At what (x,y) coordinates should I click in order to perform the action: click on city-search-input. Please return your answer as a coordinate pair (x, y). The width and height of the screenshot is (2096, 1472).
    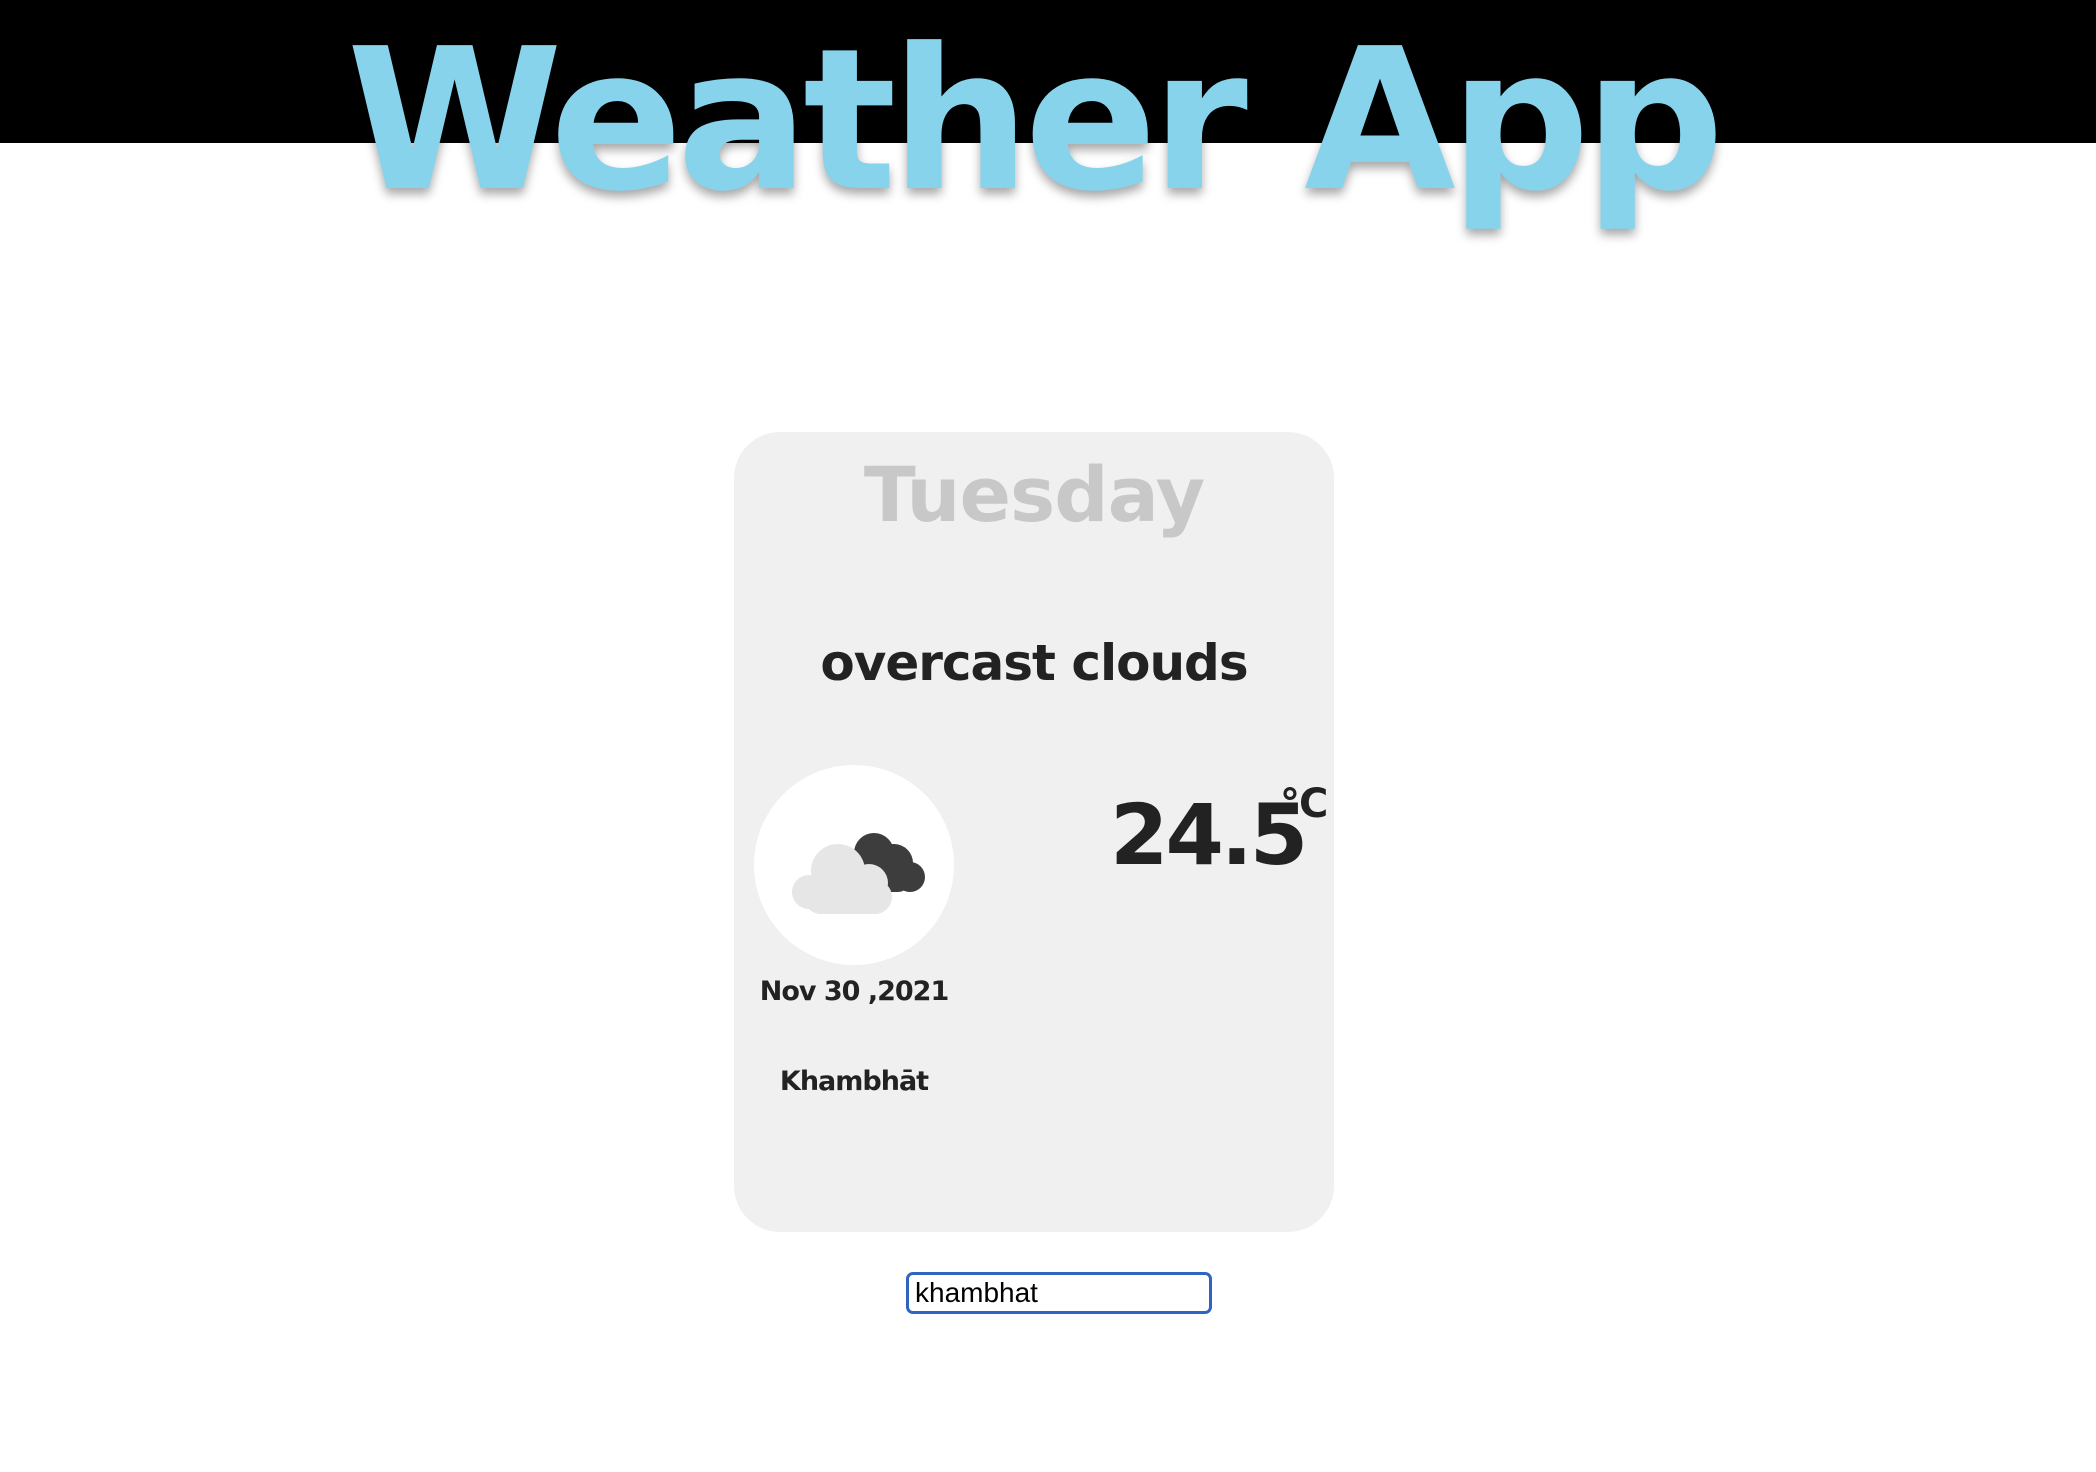
    Looking at the image, I should click on (1059, 1293).